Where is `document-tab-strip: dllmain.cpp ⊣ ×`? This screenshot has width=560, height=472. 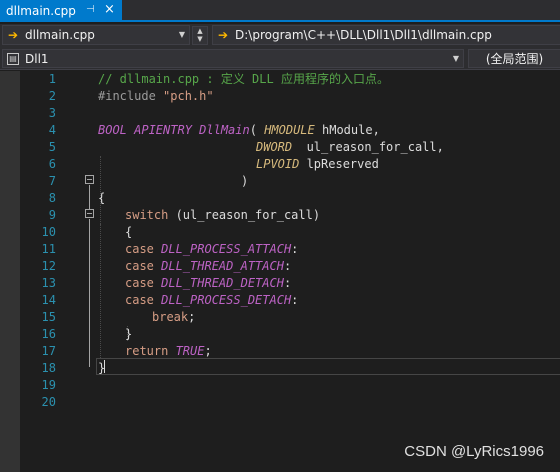 document-tab-strip: dllmain.cpp ⊣ × is located at coordinates (280, 11).